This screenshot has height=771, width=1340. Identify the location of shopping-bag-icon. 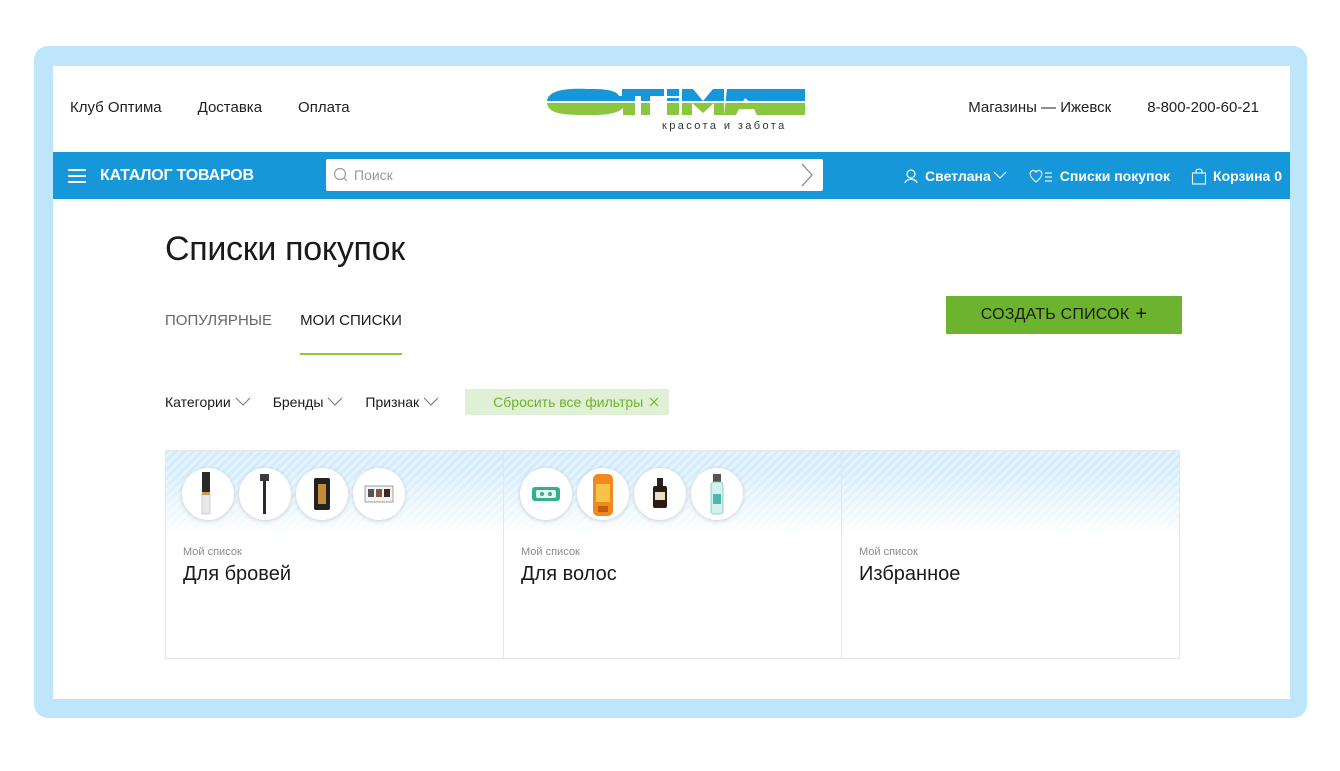
(1199, 176).